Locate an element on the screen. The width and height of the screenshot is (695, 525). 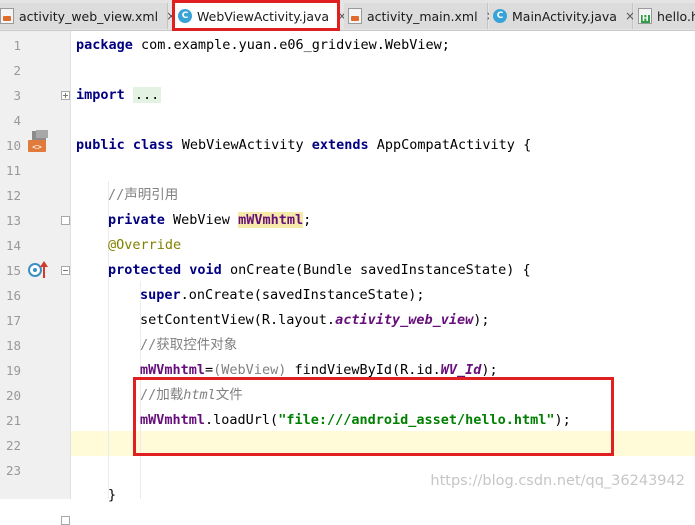
tab-hello-html: hello.h is located at coordinates (664, 16).